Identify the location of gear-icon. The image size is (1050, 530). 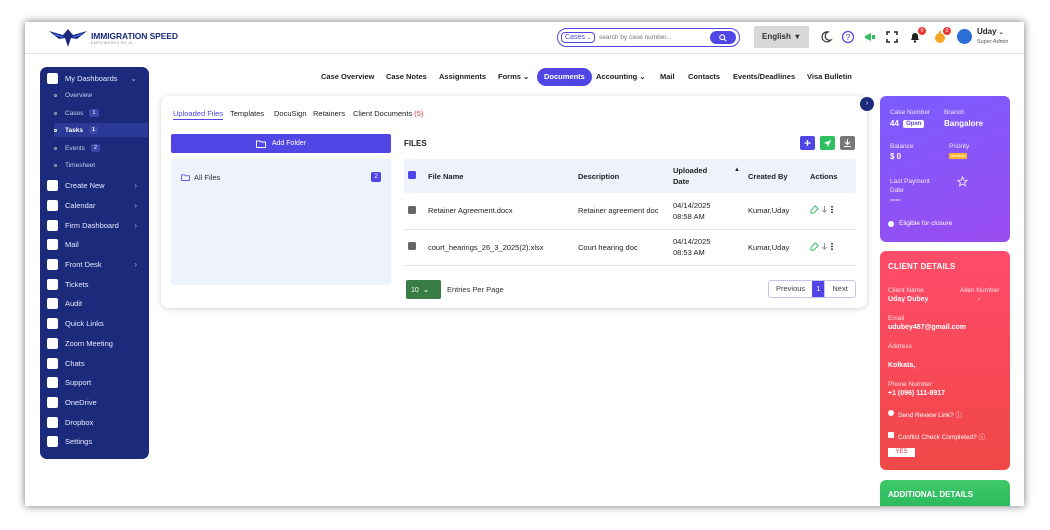
(52, 441).